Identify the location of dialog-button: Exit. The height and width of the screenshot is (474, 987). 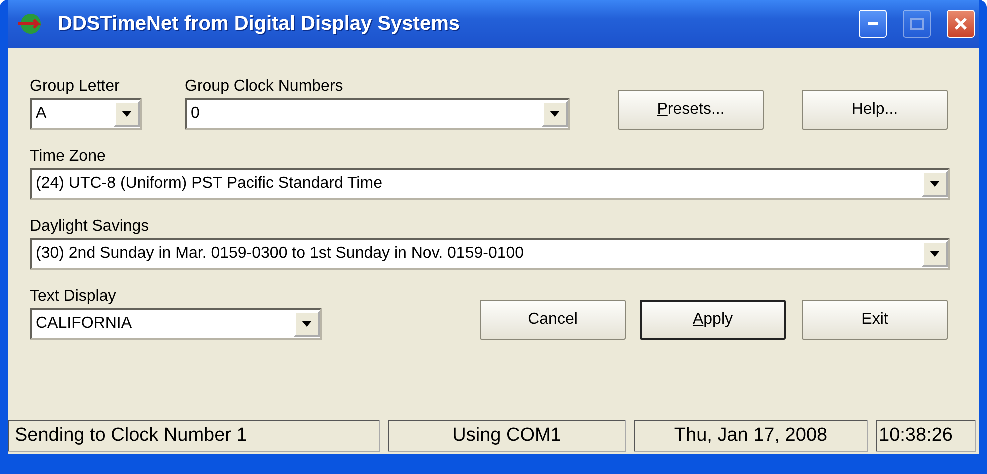
(875, 320).